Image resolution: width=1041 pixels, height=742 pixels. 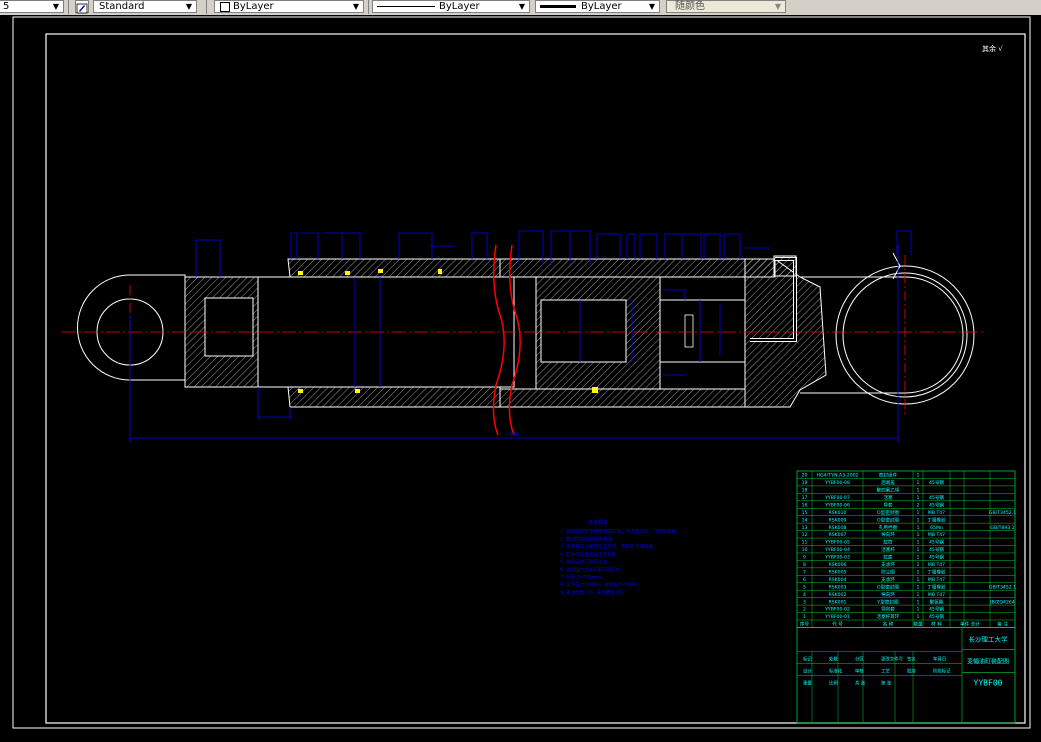 I want to click on parts-cell: 孔用挡圈, so click(x=888, y=527).